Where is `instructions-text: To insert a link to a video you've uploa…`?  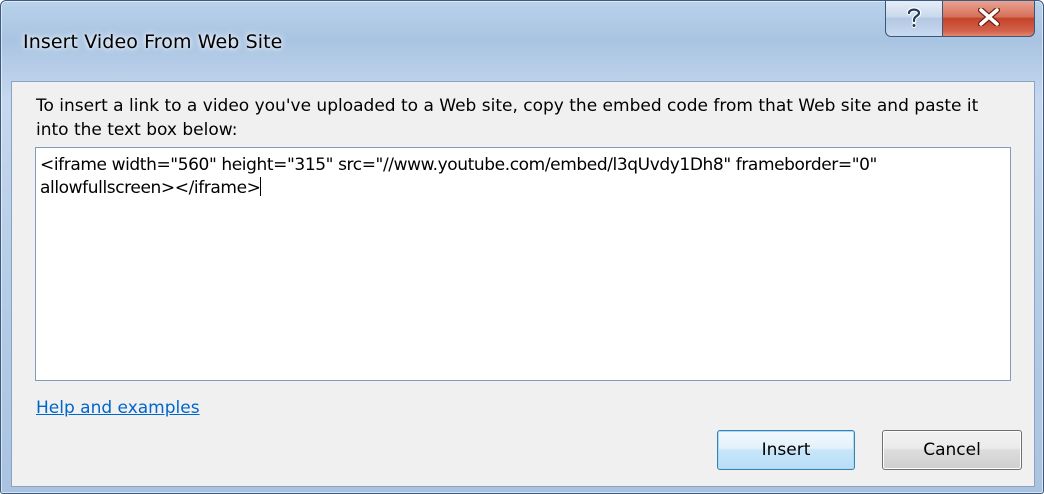
instructions-text: To insert a link to a video you've uploa… is located at coordinates (507, 118).